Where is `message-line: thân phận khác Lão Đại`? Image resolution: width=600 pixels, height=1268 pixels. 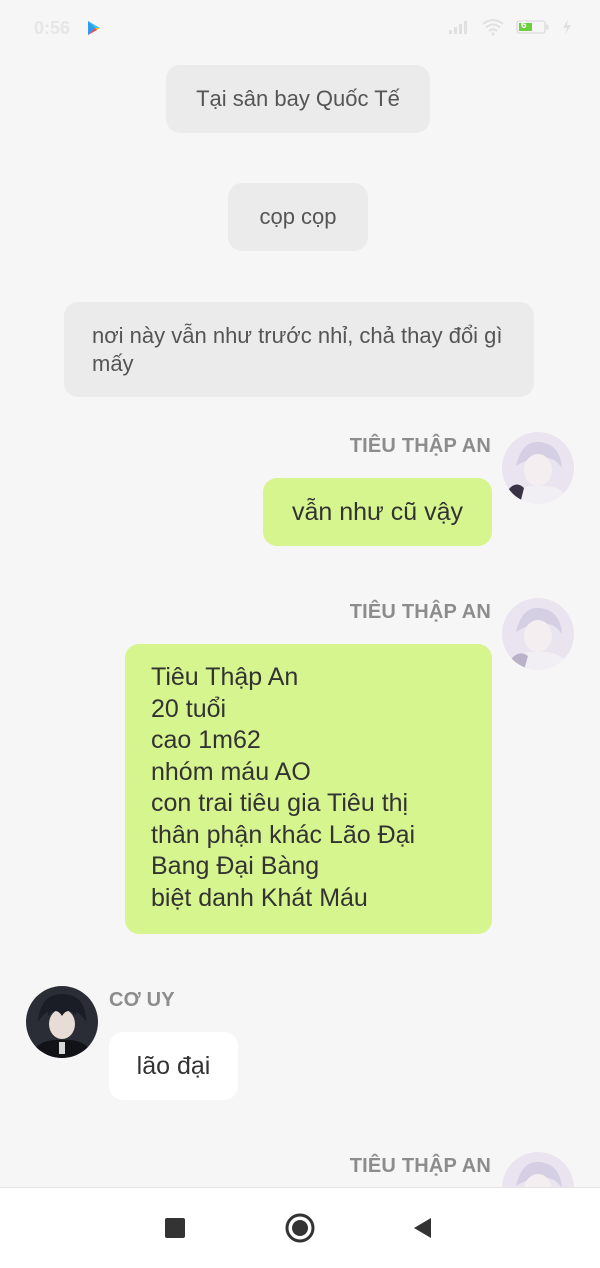
message-line: thân phận khác Lão Đại is located at coordinates (283, 834).